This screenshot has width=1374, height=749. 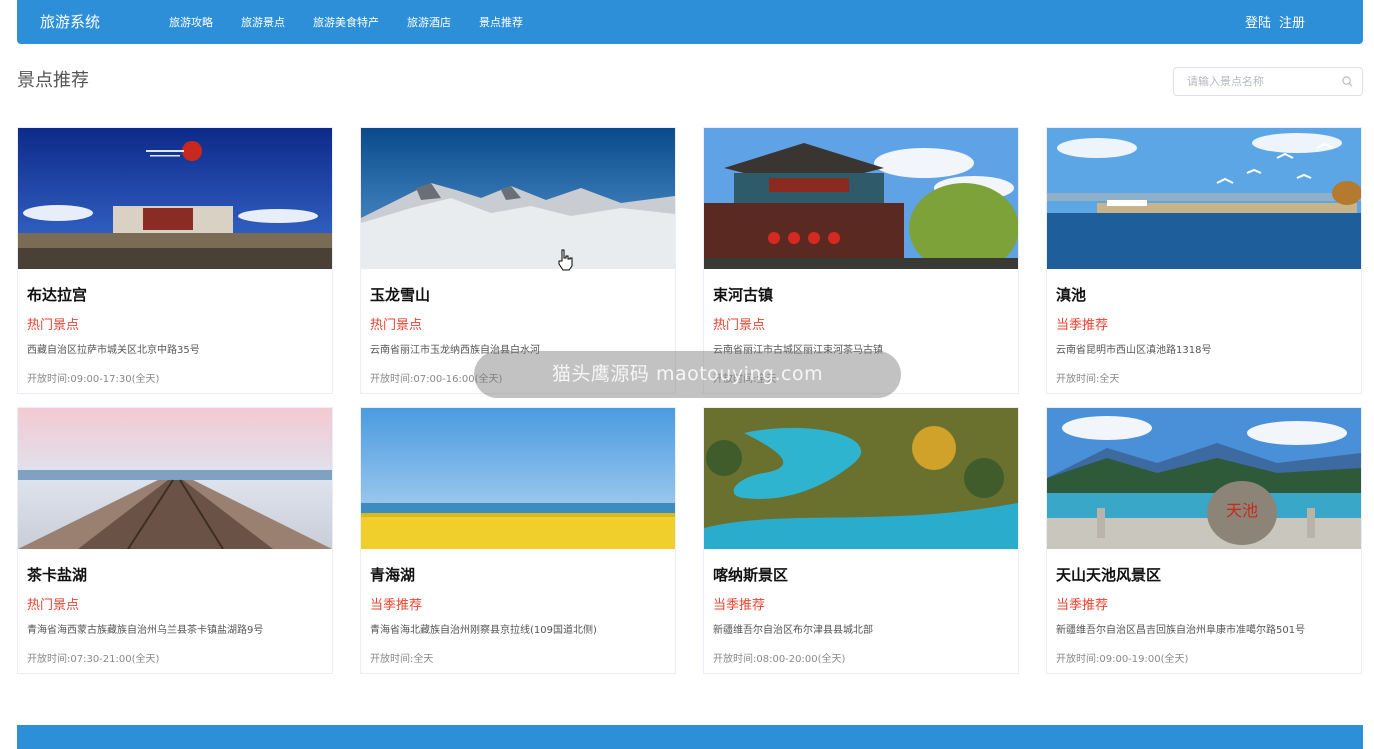 What do you see at coordinates (1108, 574) in the screenshot?
I see `spot-name: 天山天池风景区` at bounding box center [1108, 574].